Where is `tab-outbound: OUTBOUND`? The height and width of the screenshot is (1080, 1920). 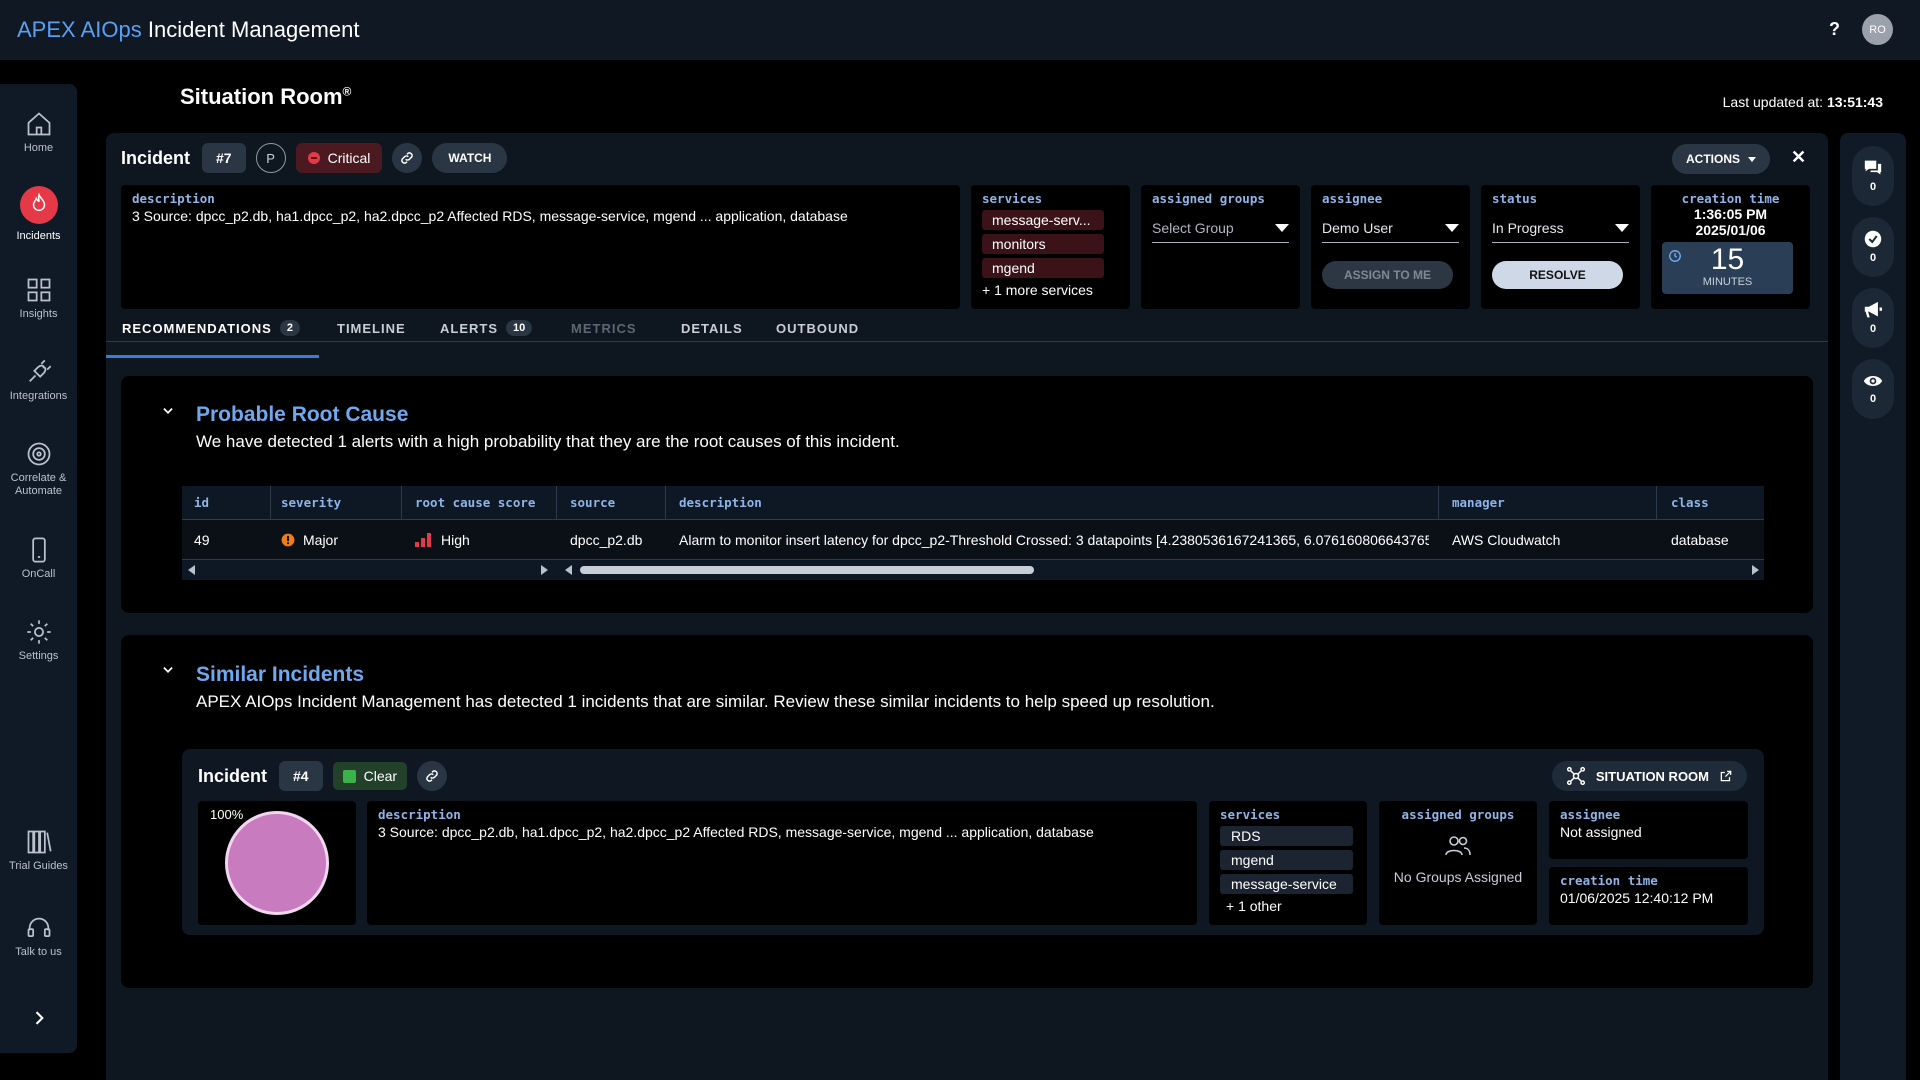 tab-outbound: OUTBOUND is located at coordinates (817, 328).